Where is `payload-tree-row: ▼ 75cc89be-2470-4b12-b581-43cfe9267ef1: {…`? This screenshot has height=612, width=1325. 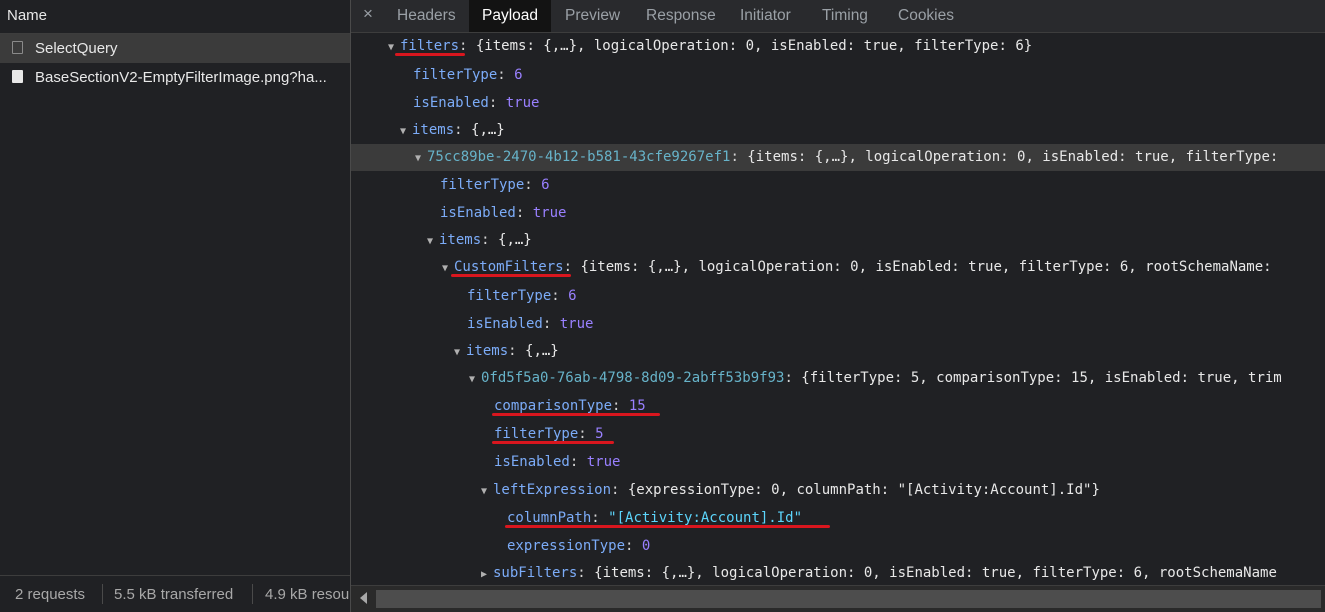 payload-tree-row: ▼ 75cc89be-2470-4b12-b581-43cfe9267ef1: {… is located at coordinates (838, 157).